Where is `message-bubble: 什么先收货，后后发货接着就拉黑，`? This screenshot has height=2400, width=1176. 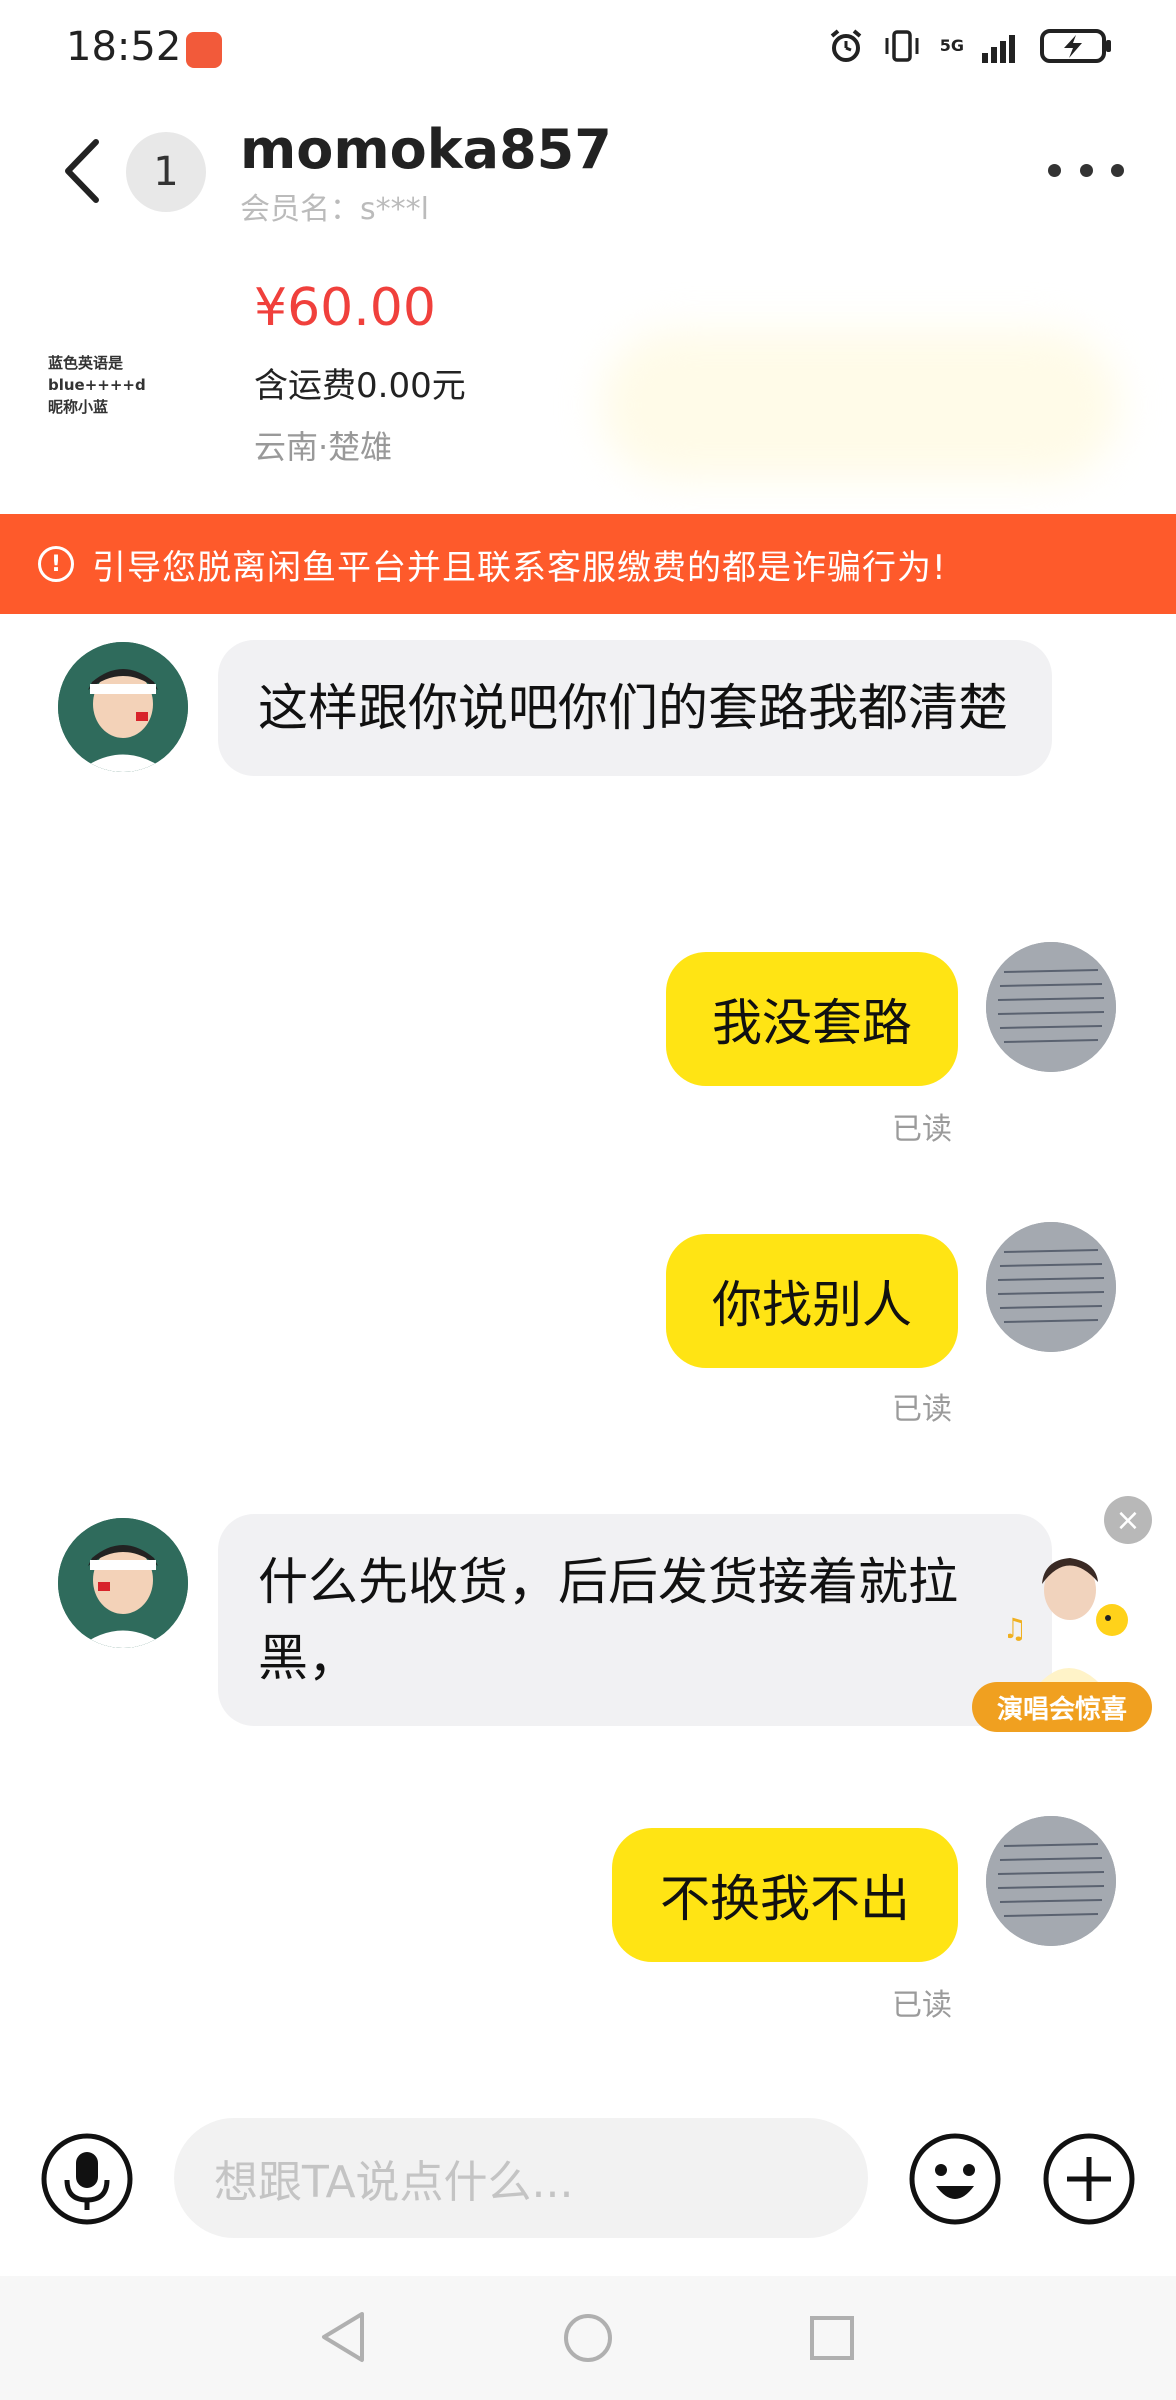 message-bubble: 什么先收货，后后发货接着就拉黑， is located at coordinates (635, 1620).